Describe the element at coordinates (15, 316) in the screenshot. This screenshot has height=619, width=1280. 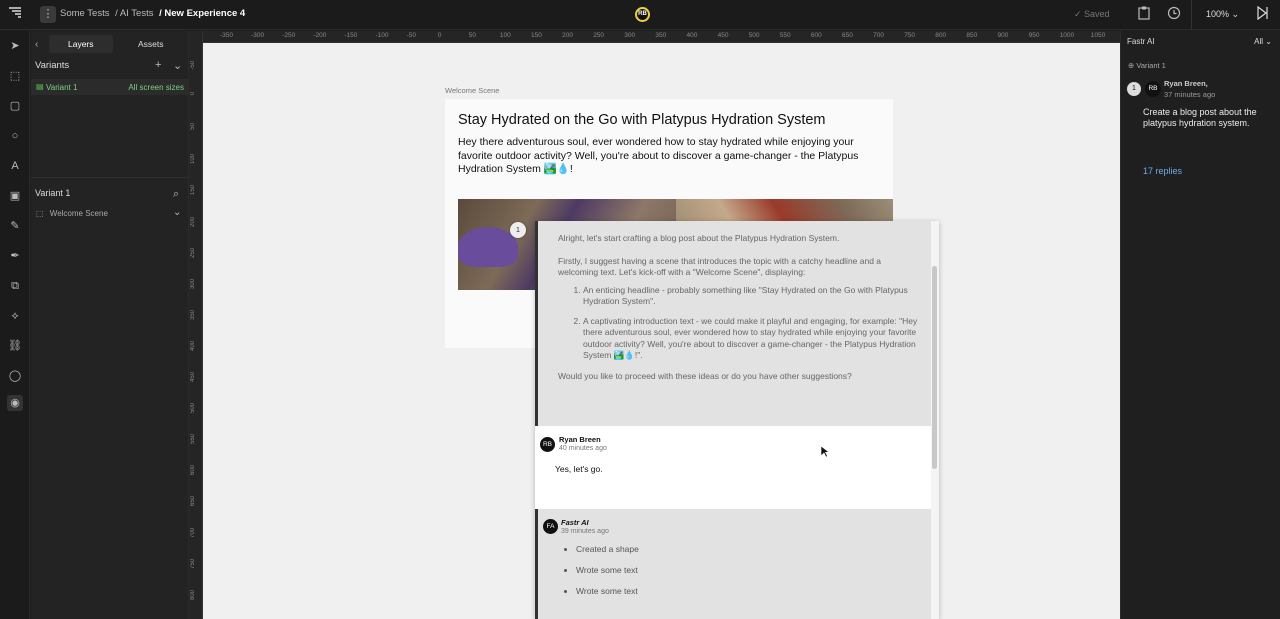
I see `interaction-tool-icon: ⟡` at that location.